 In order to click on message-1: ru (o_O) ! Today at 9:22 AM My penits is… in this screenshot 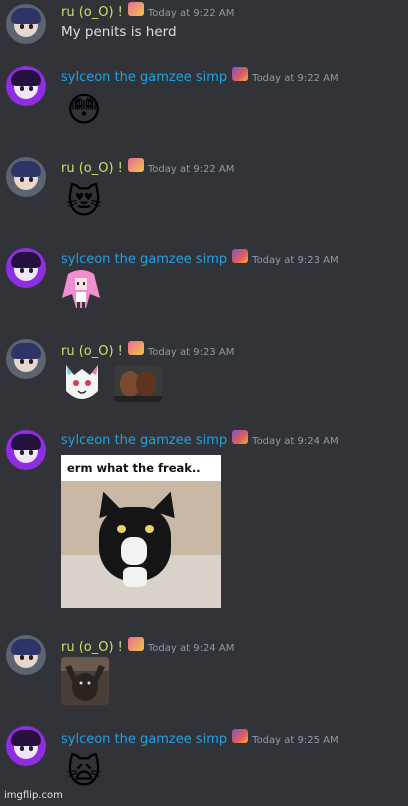, I will do `click(204, 30)`.